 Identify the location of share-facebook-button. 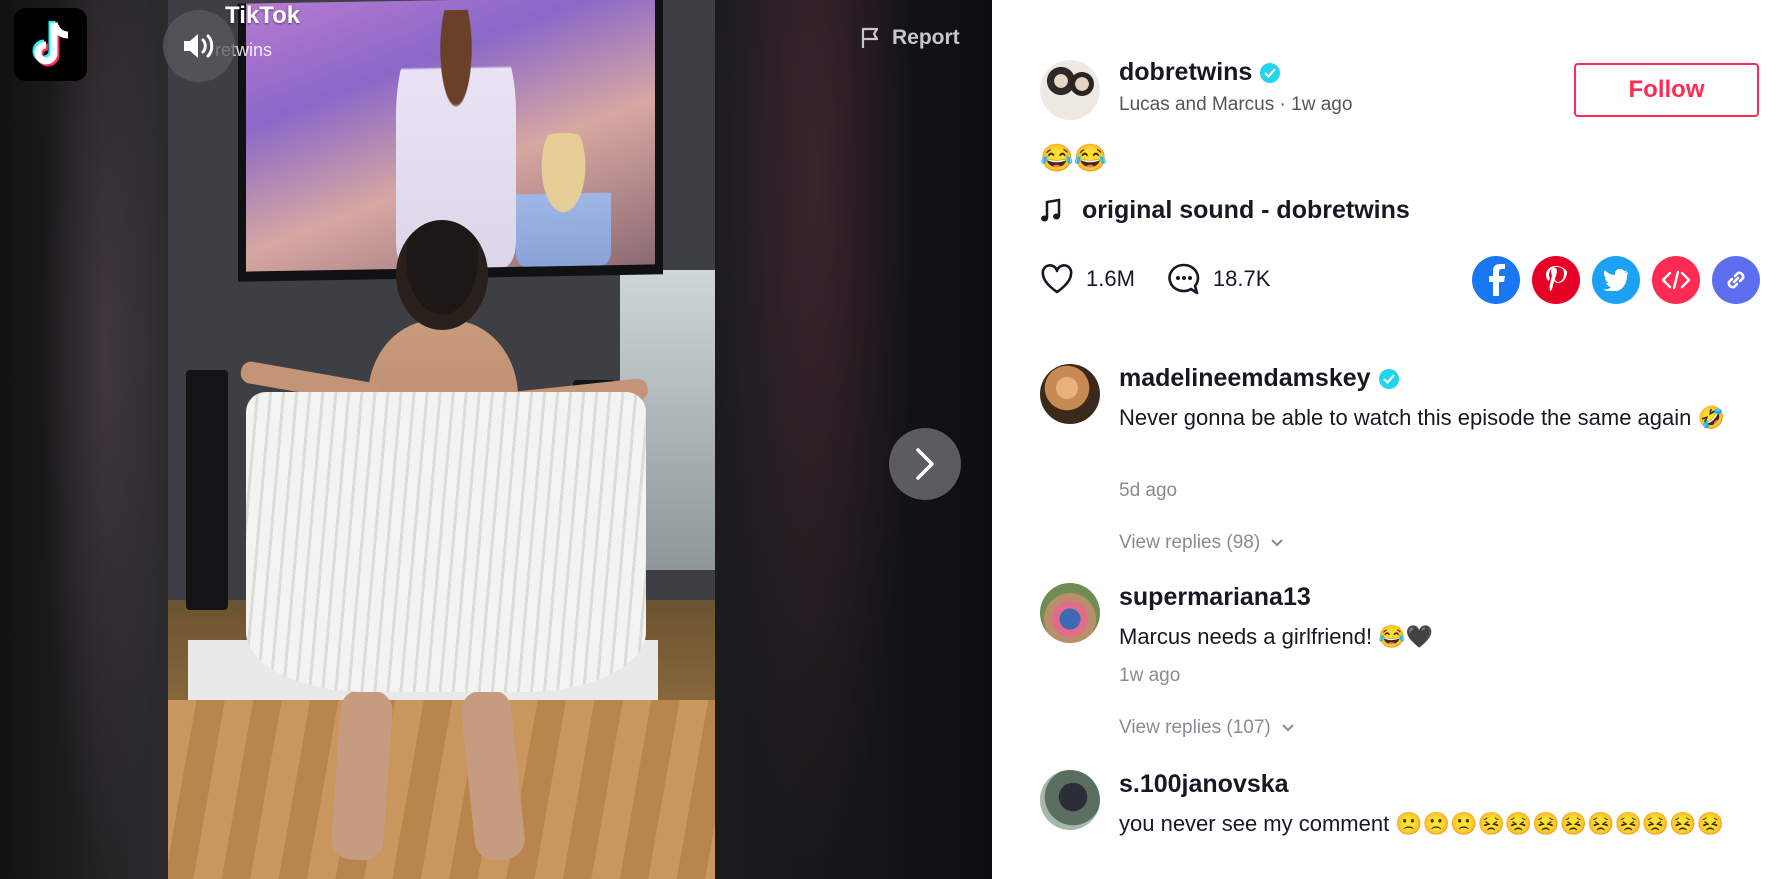
(1496, 280).